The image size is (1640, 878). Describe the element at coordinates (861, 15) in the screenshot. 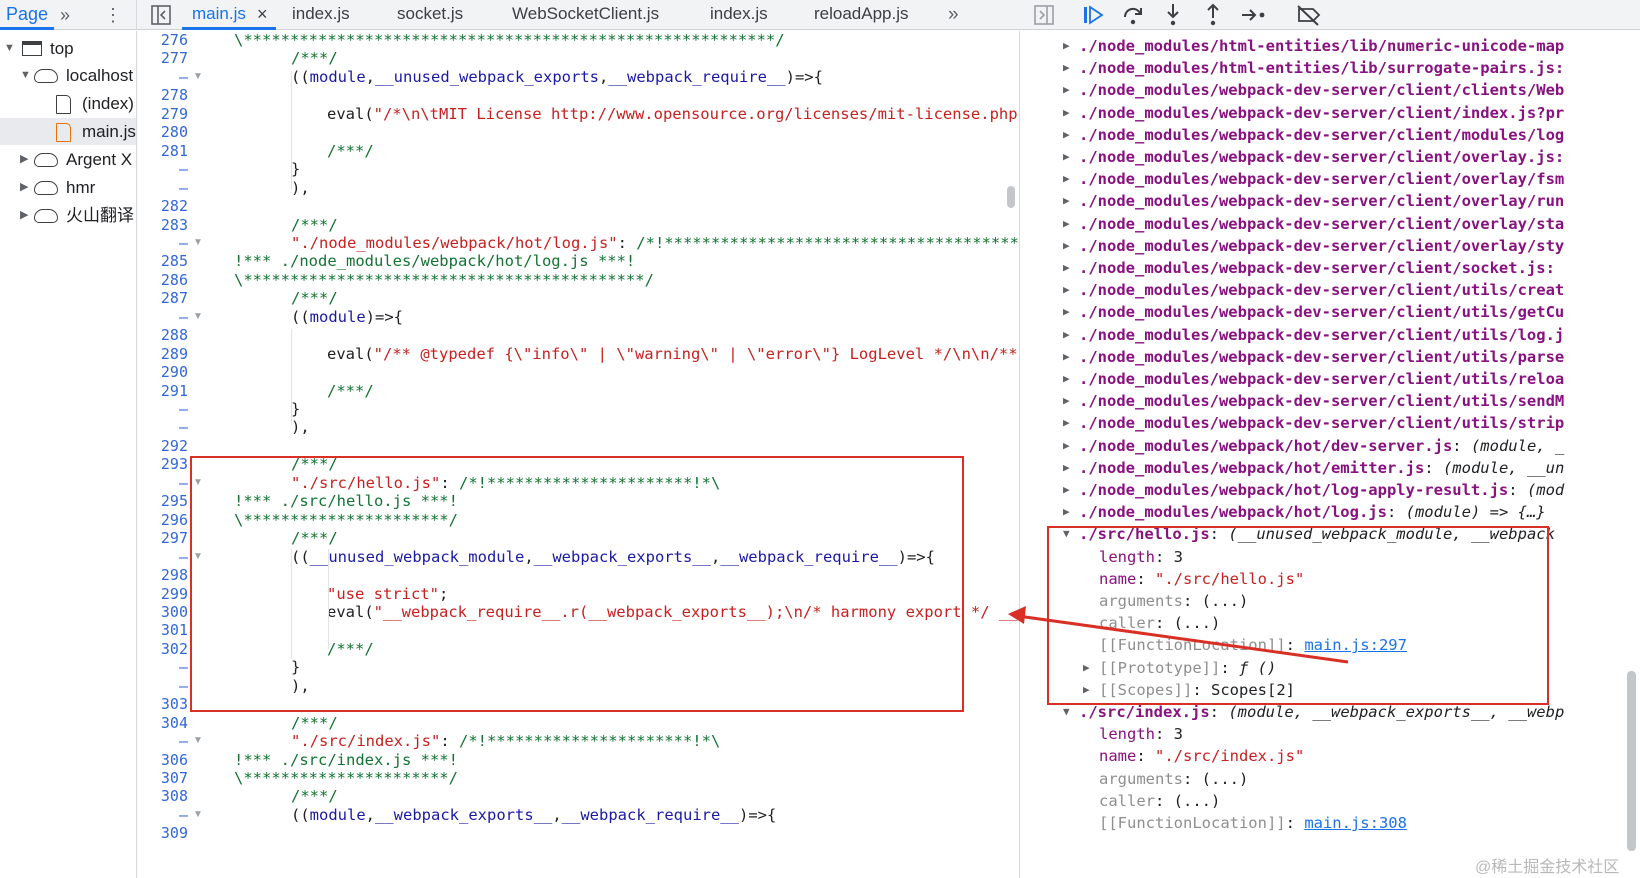

I see `file-tab-reloadapp-js: reloadApp.js` at that location.